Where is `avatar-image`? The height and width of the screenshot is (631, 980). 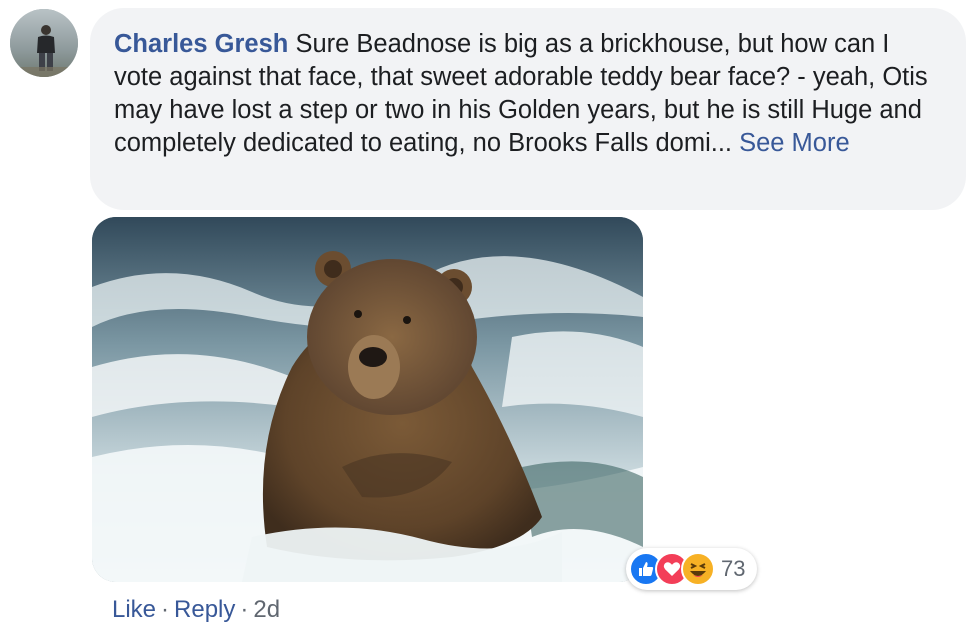
avatar-image is located at coordinates (44, 43).